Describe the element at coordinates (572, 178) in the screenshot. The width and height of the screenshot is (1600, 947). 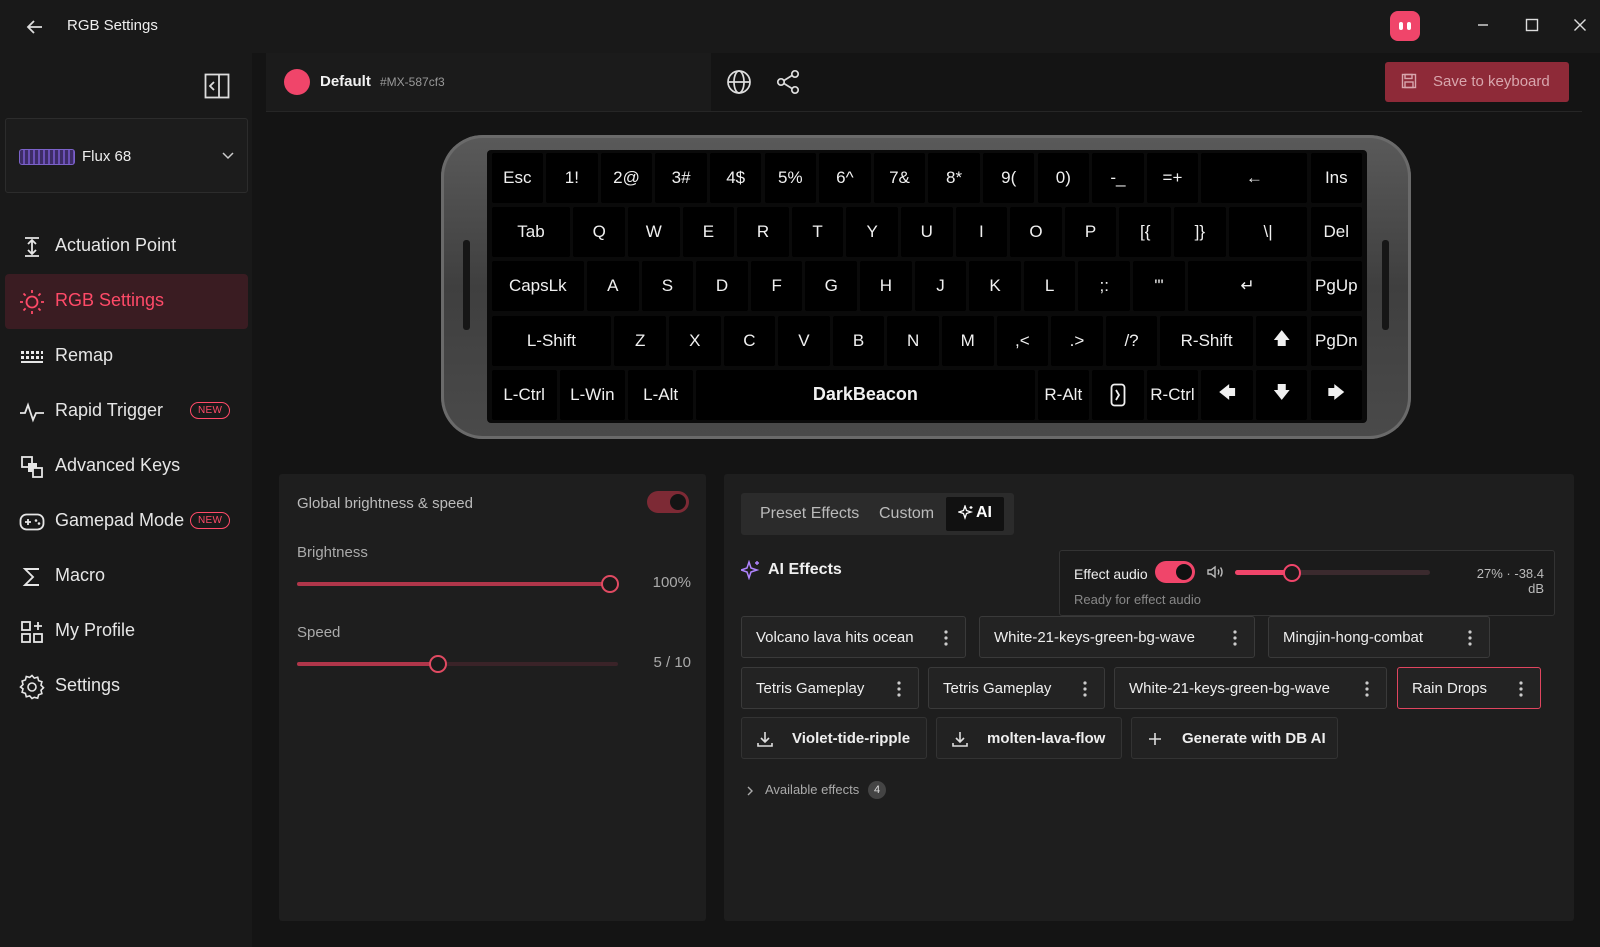
I see `key: 1!` at that location.